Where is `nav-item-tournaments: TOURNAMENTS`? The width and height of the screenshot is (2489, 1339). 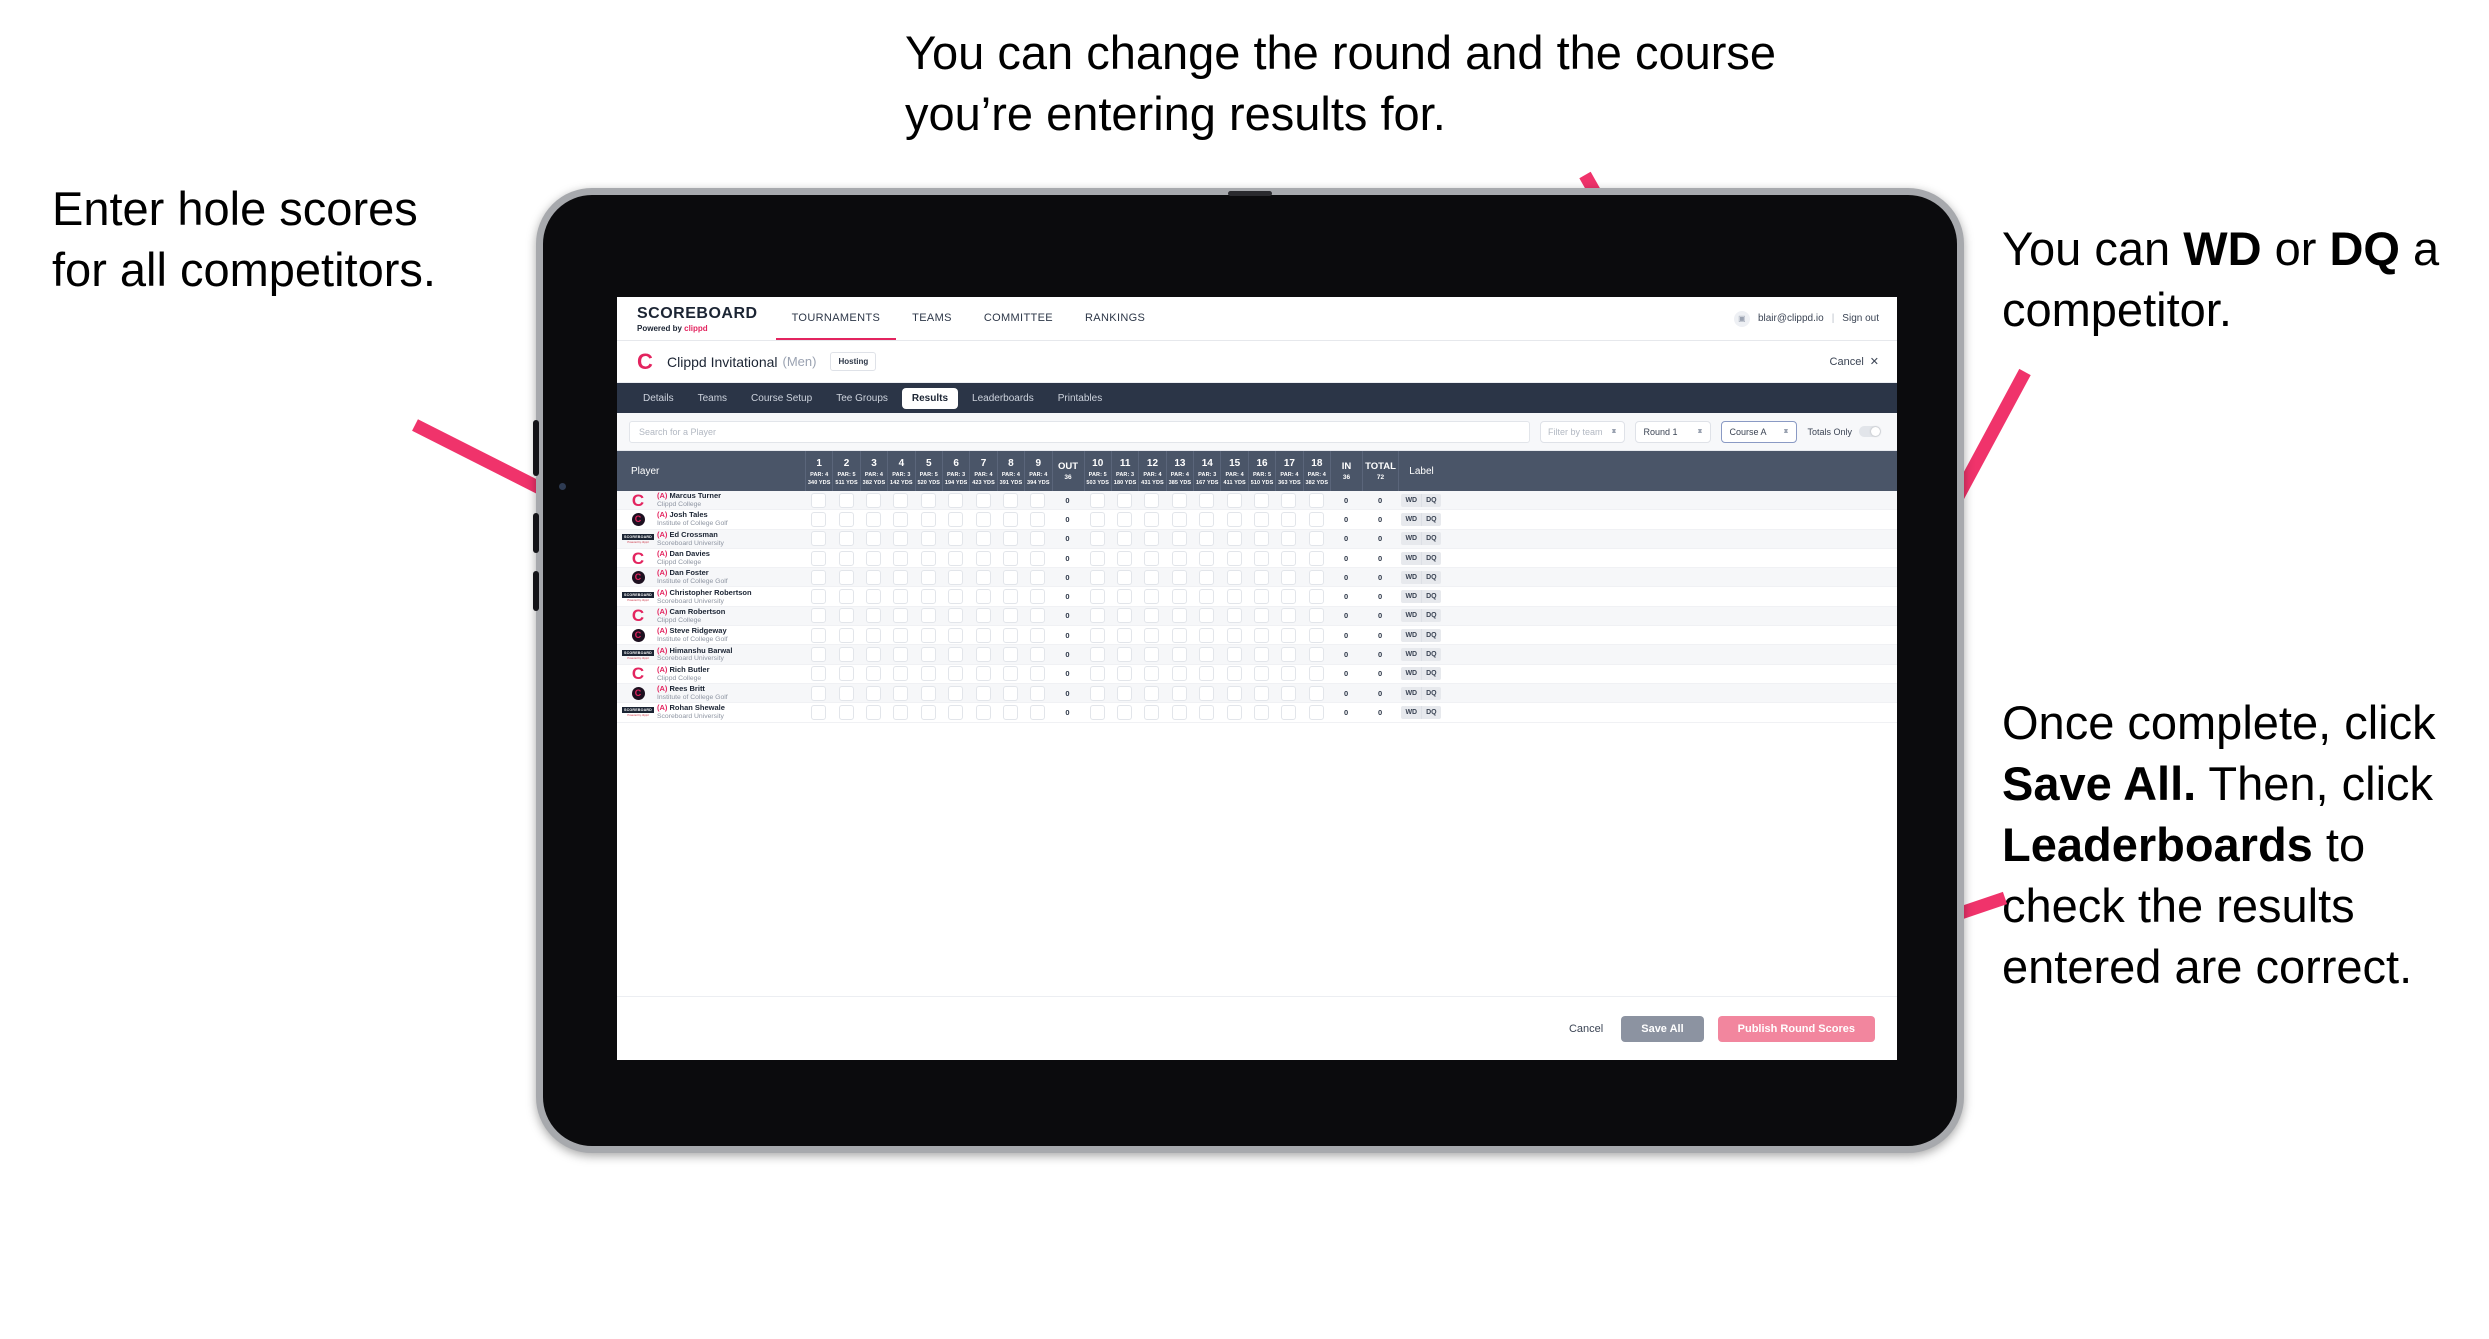 nav-item-tournaments: TOURNAMENTS is located at coordinates (836, 318).